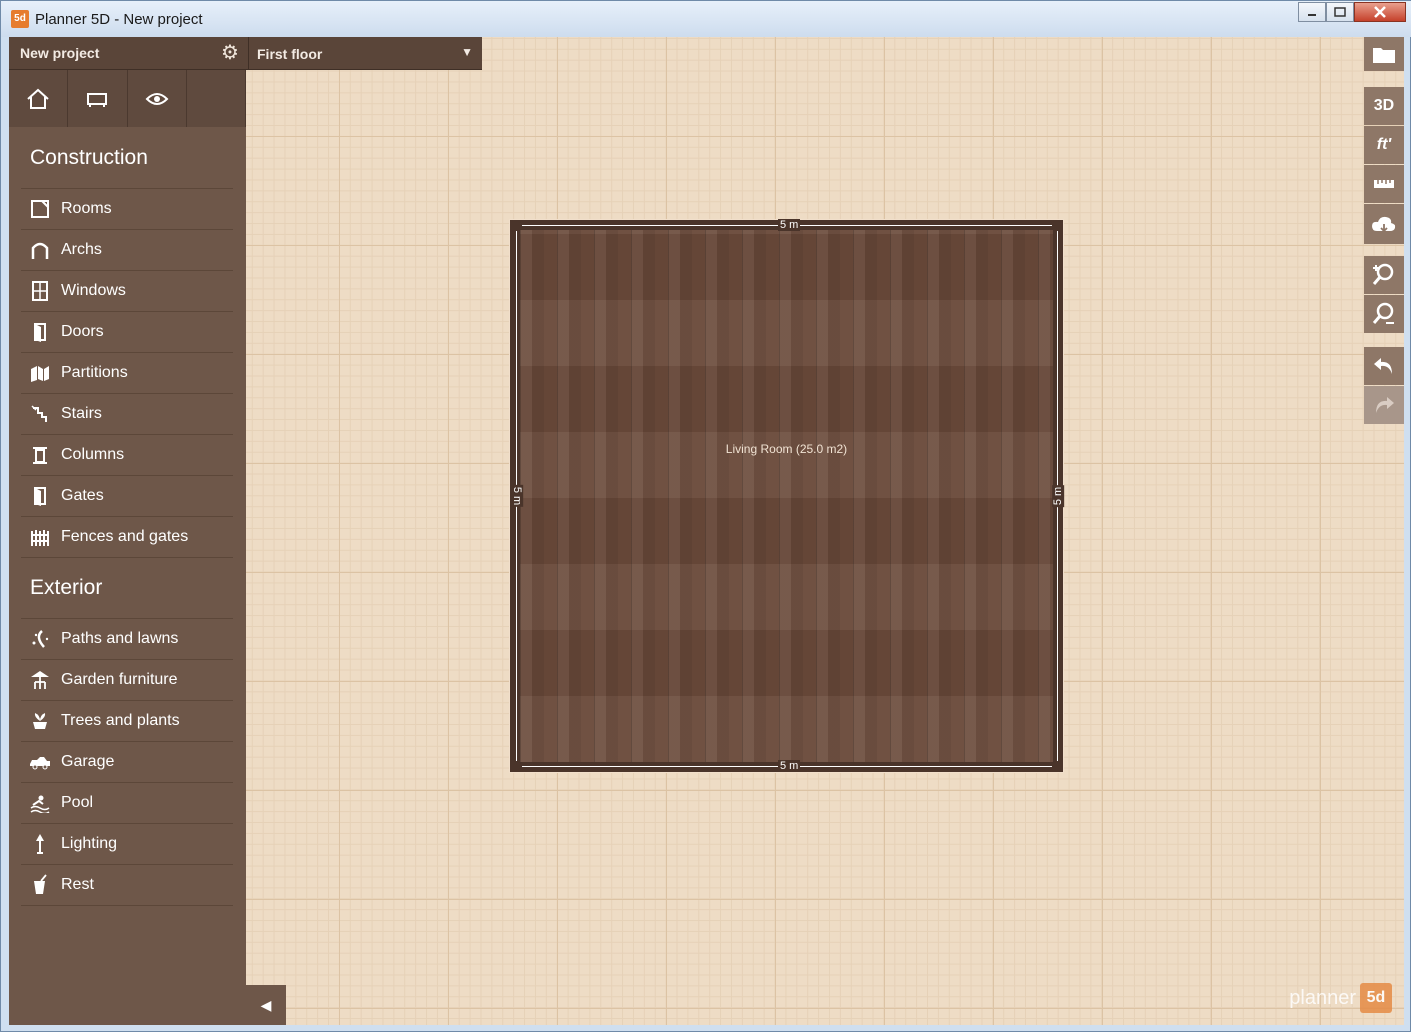 This screenshot has width=1411, height=1032. What do you see at coordinates (127, 455) in the screenshot?
I see `menu-item-columns: Columns` at bounding box center [127, 455].